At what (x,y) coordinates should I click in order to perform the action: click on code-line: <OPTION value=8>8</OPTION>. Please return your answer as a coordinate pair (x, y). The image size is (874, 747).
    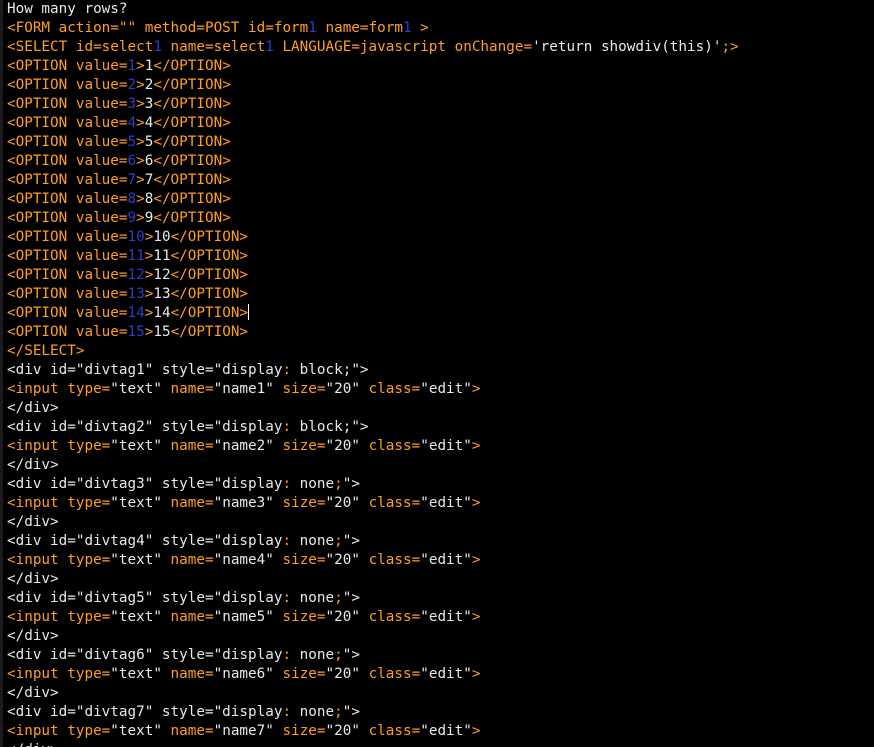
    Looking at the image, I should click on (440, 199).